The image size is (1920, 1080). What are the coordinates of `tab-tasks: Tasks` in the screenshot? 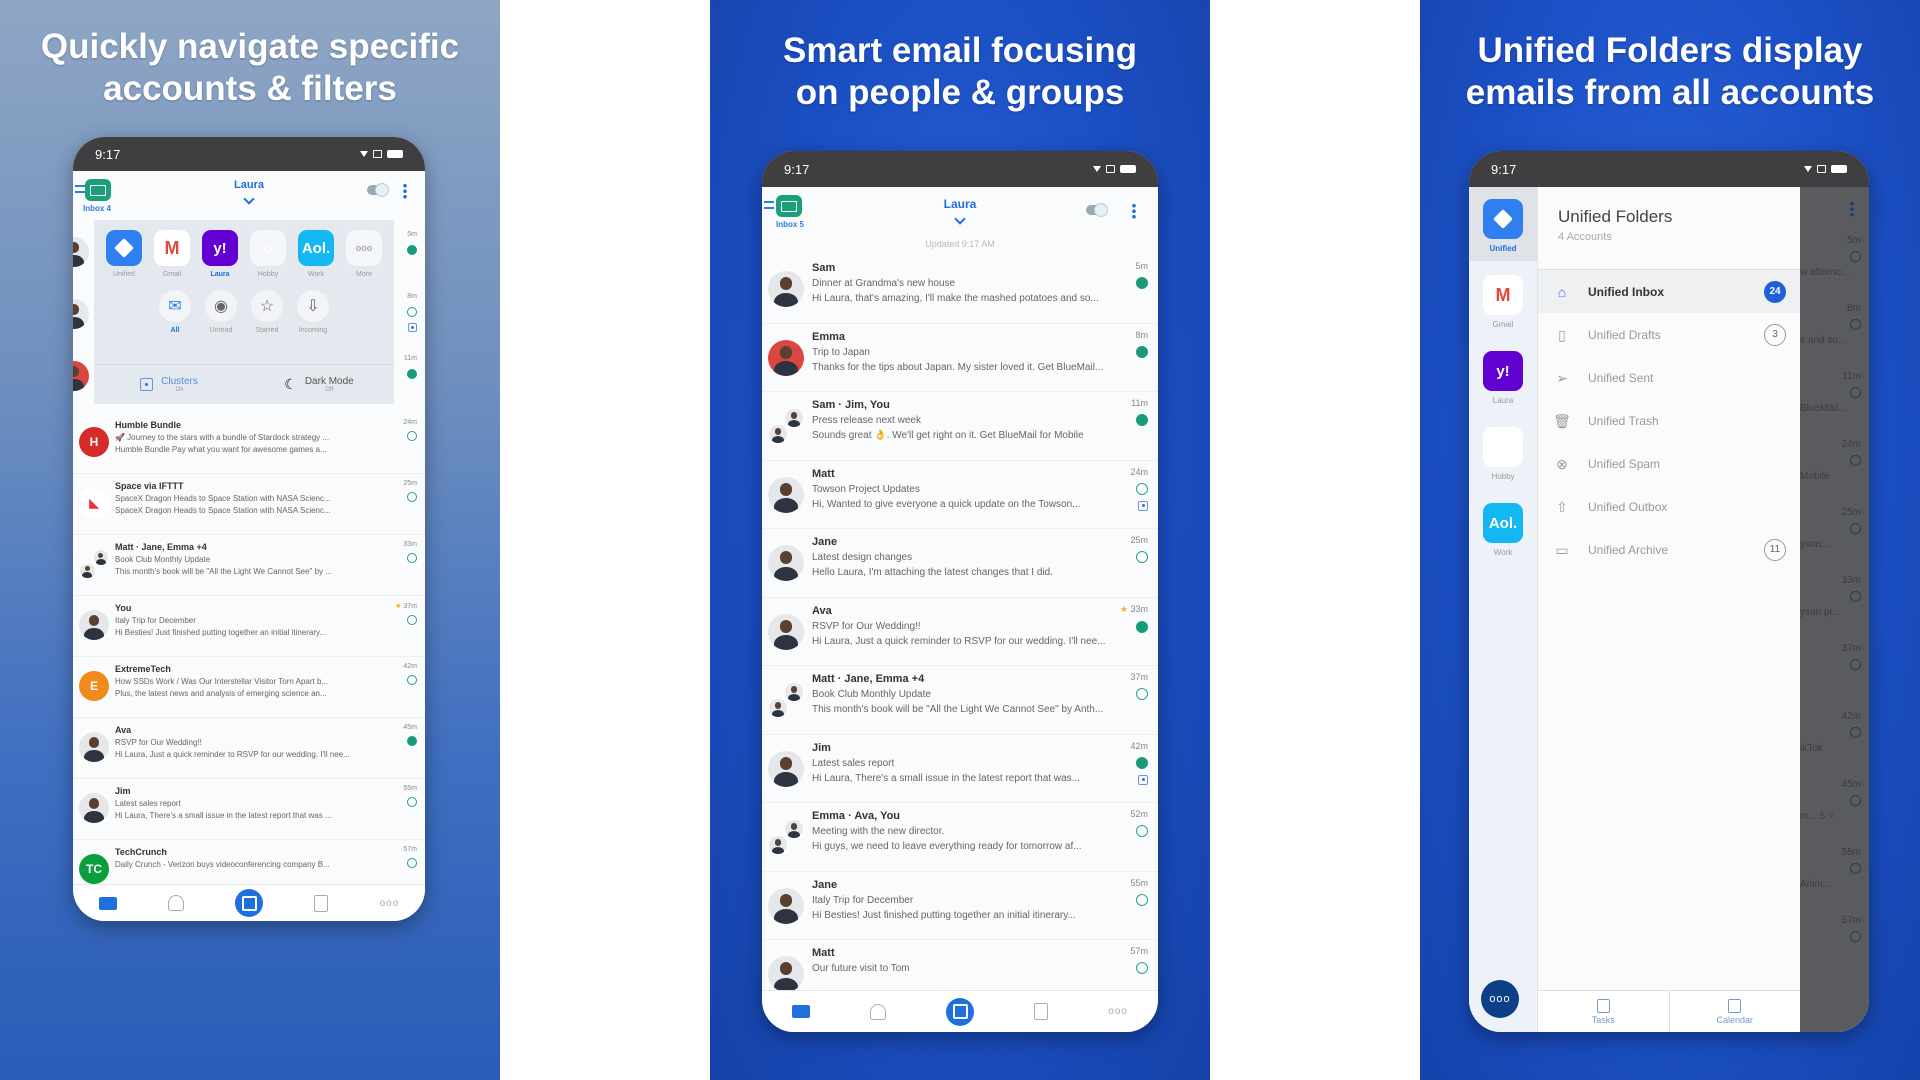 It's located at (1604, 1011).